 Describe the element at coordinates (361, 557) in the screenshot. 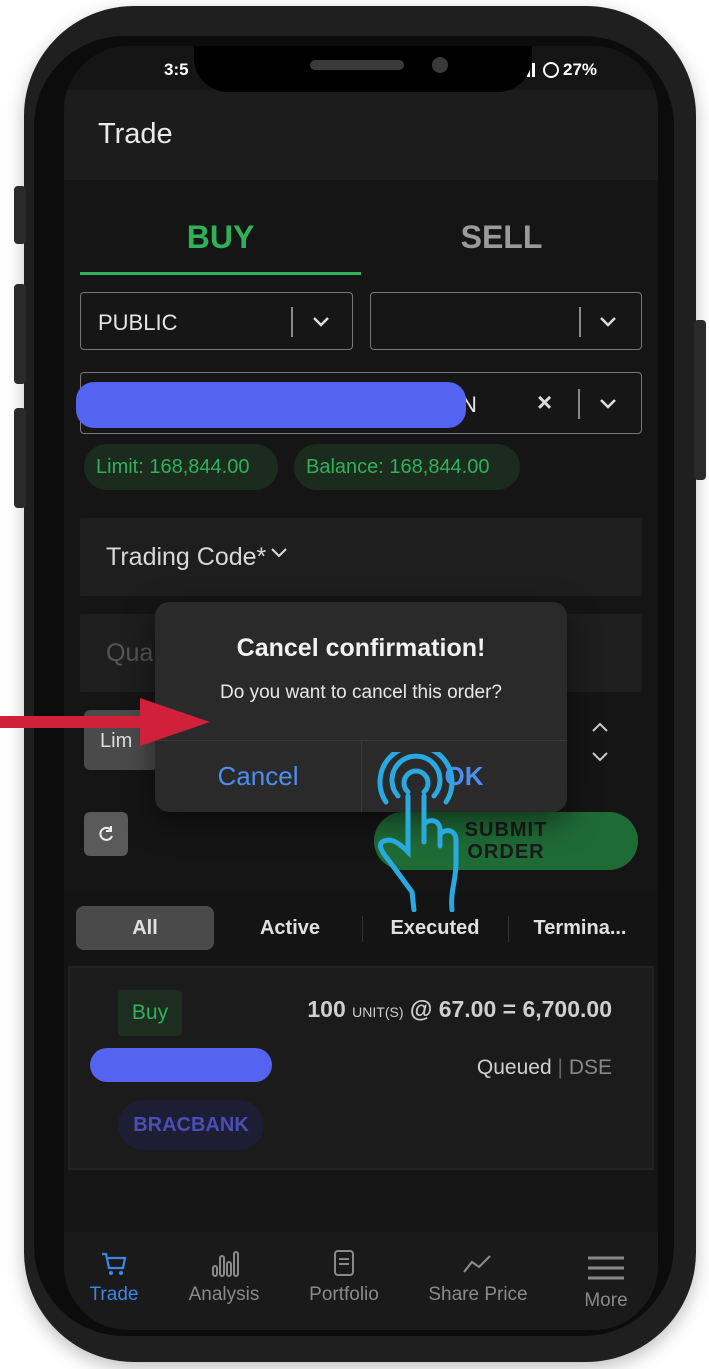

I see `trading-code-select: Trading Code*` at that location.